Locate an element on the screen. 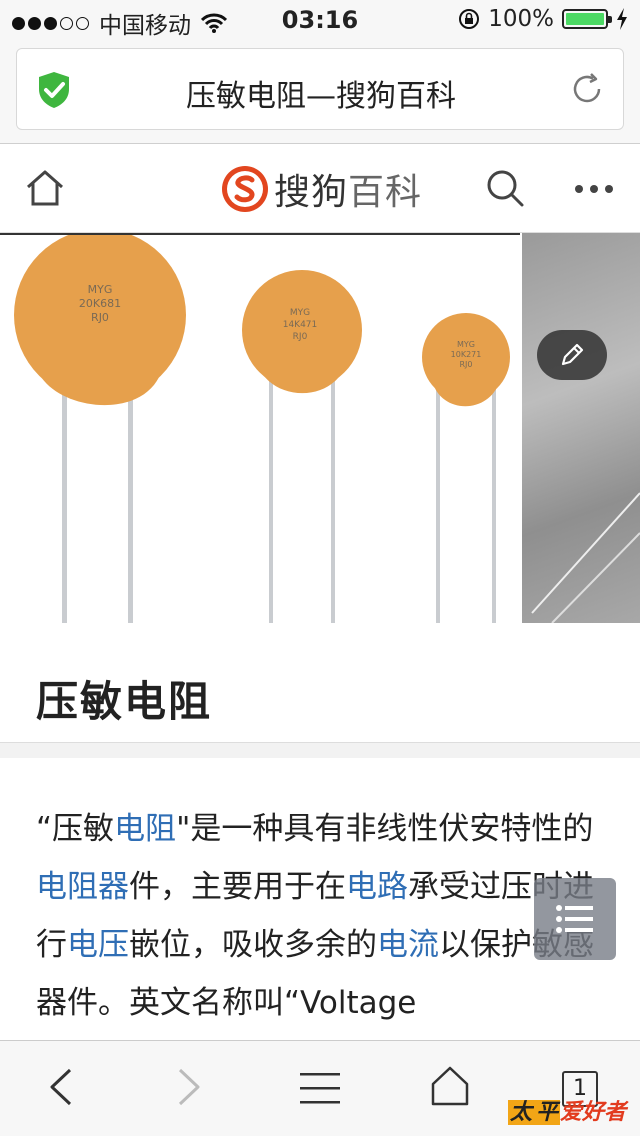 The height and width of the screenshot is (1136, 640). menu-icon is located at coordinates (320, 1088).